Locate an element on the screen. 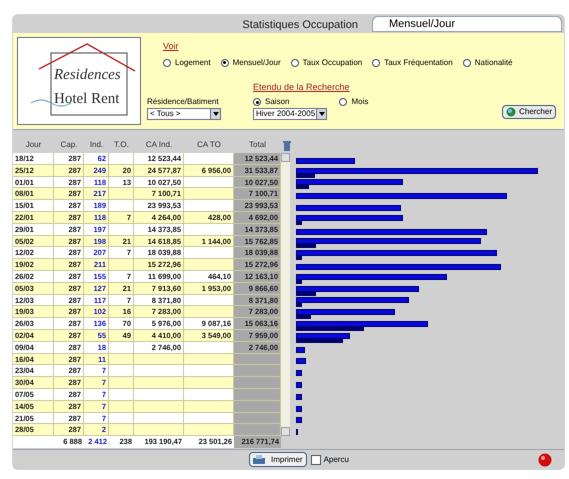 The width and height of the screenshot is (569, 479). preview-checkbox: Apercu is located at coordinates (329, 460).